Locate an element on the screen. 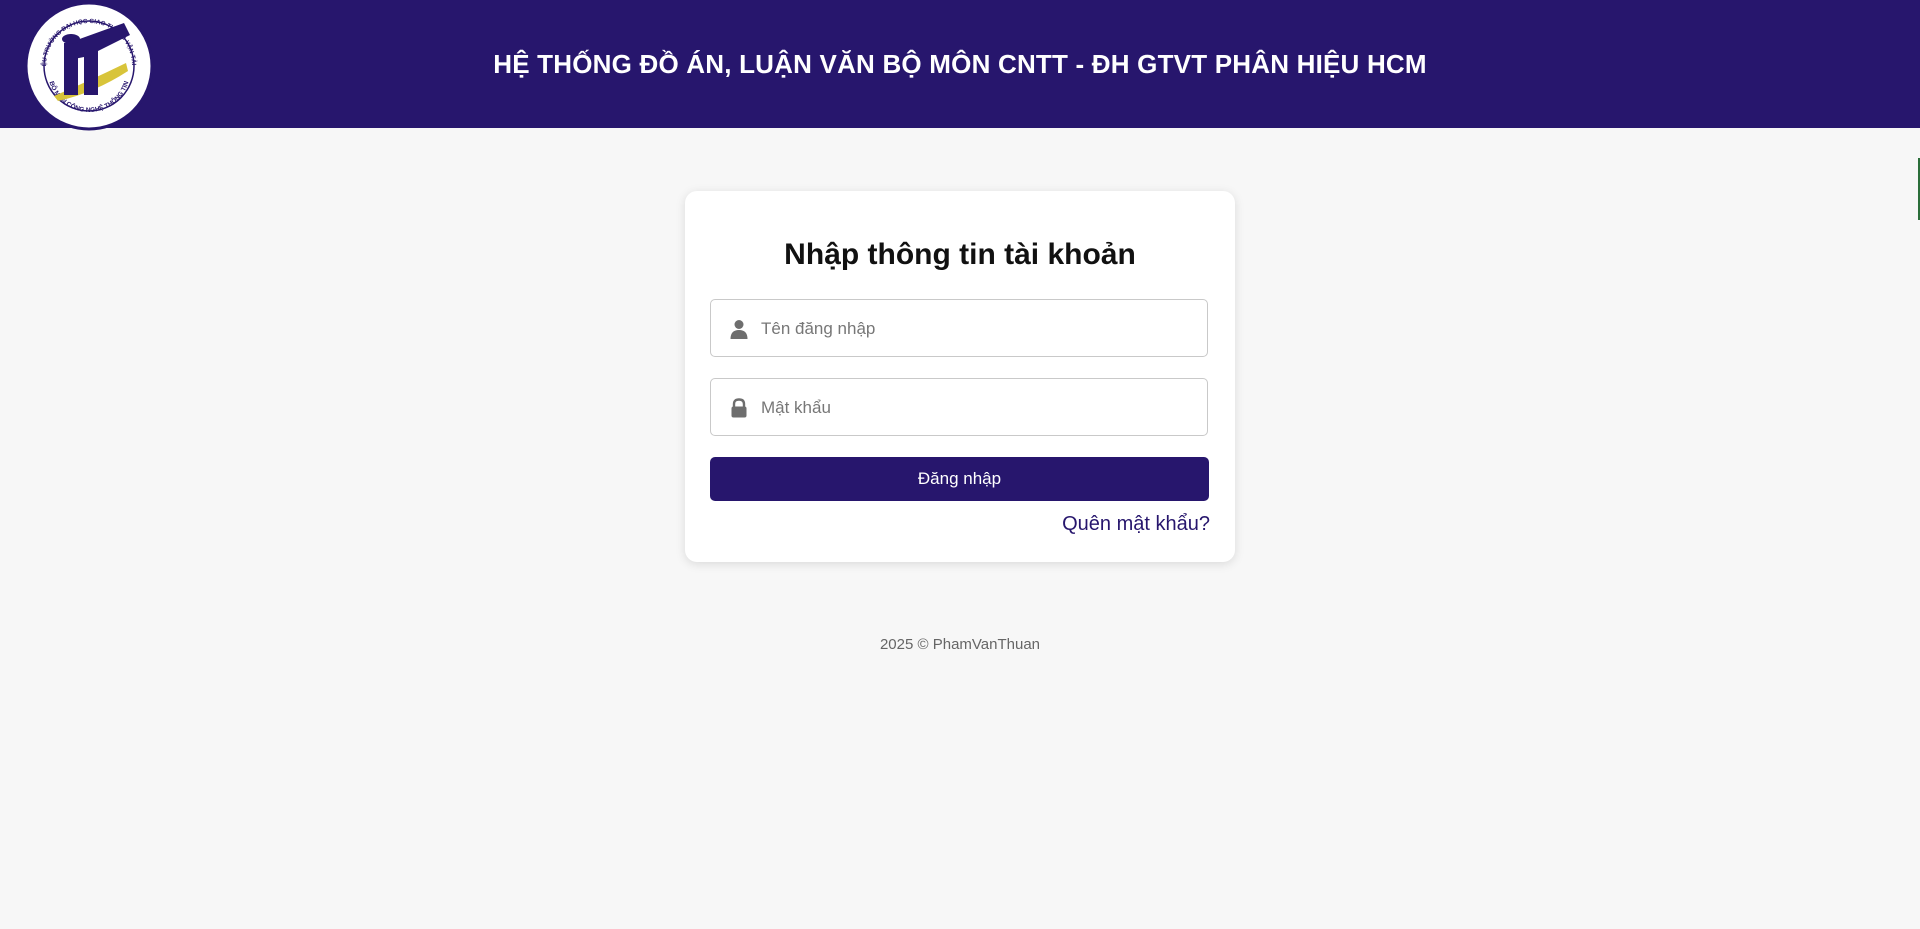  username-field is located at coordinates (959, 328).